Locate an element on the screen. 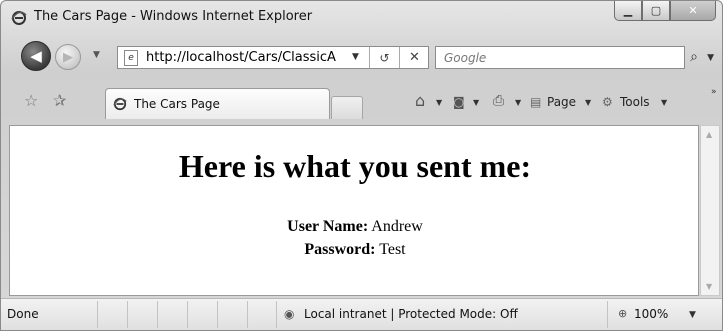 The width and height of the screenshot is (723, 331). password-label: Password: is located at coordinates (340, 249).